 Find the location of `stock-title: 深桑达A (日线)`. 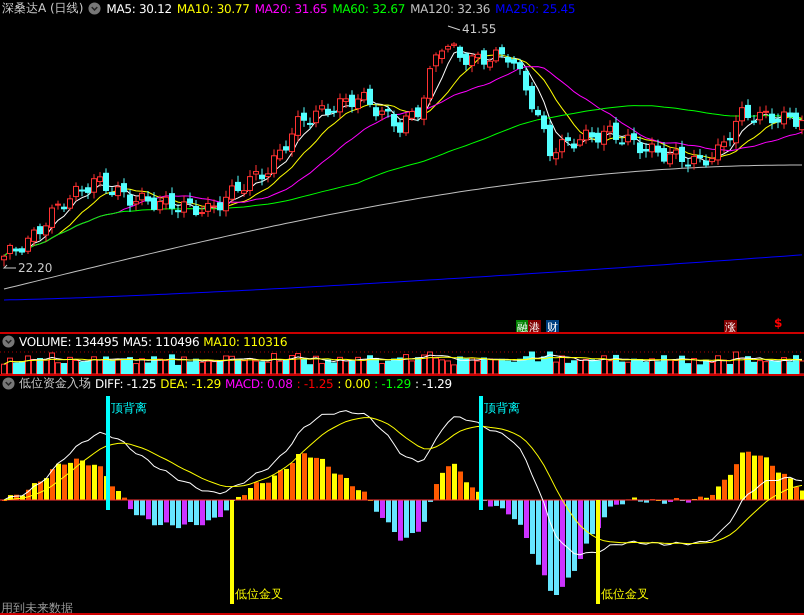

stock-title: 深桑达A (日线) is located at coordinates (43, 9).